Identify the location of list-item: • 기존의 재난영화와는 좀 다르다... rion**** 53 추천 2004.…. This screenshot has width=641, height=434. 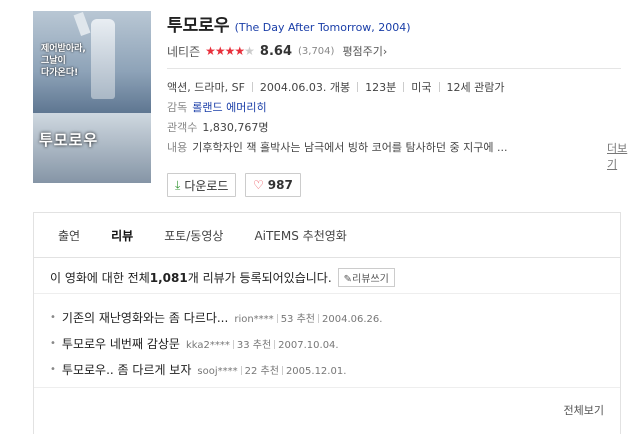
(216, 317).